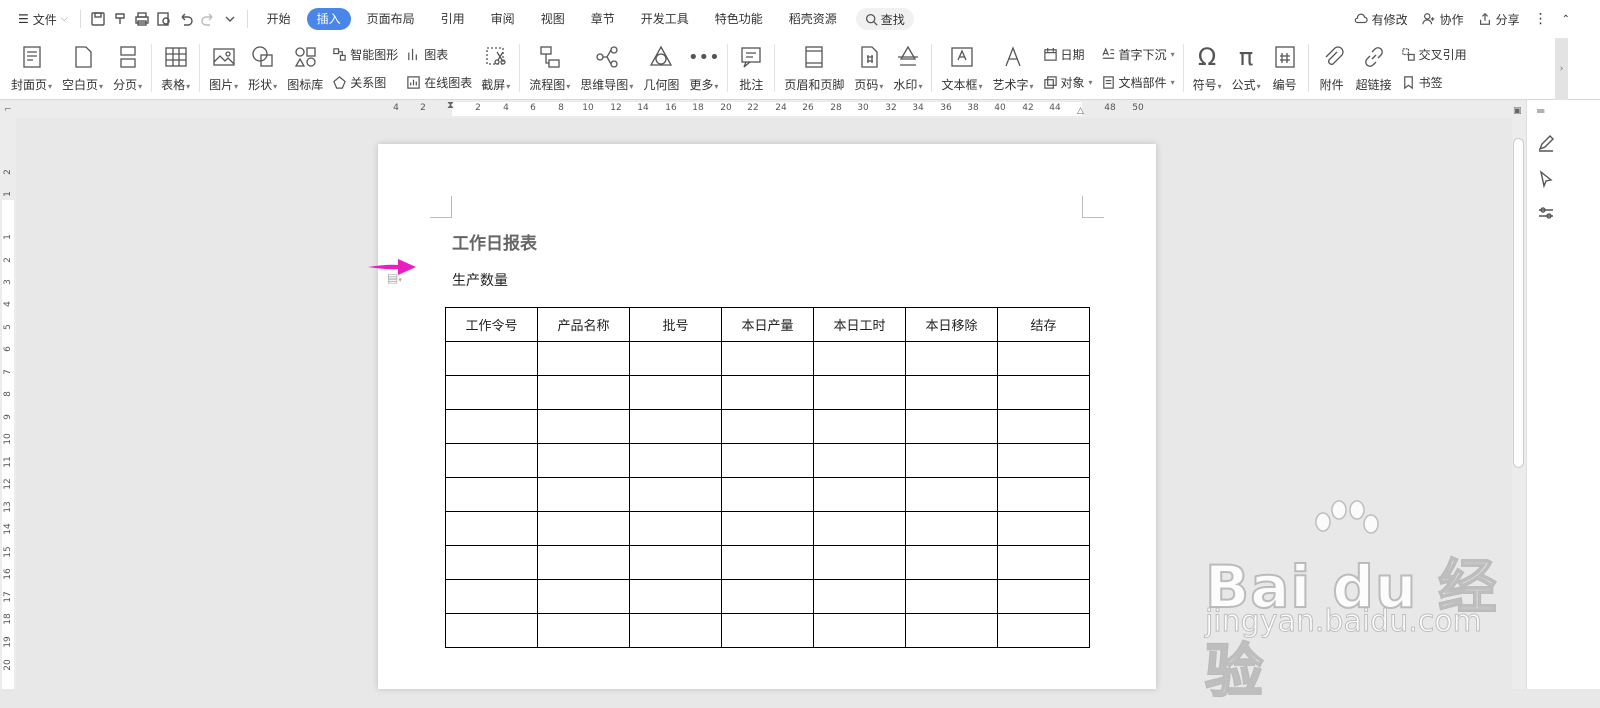 This screenshot has height=708, width=1600. What do you see at coordinates (1138, 54) in the screenshot?
I see `dropcap-button: 首字下沉 ▾` at bounding box center [1138, 54].